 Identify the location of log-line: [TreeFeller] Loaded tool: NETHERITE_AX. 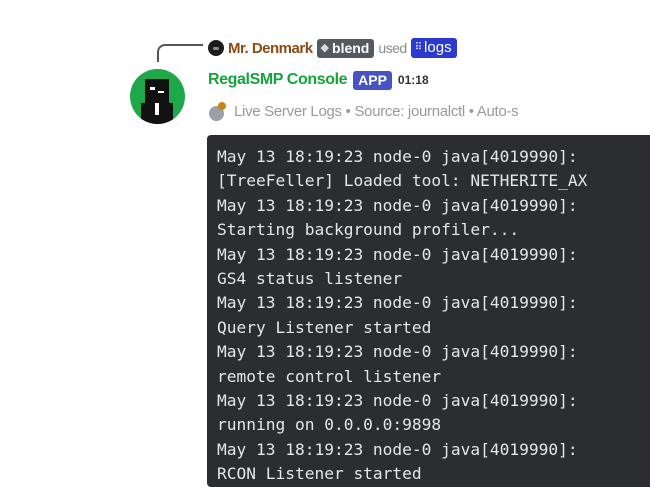
(402, 181).